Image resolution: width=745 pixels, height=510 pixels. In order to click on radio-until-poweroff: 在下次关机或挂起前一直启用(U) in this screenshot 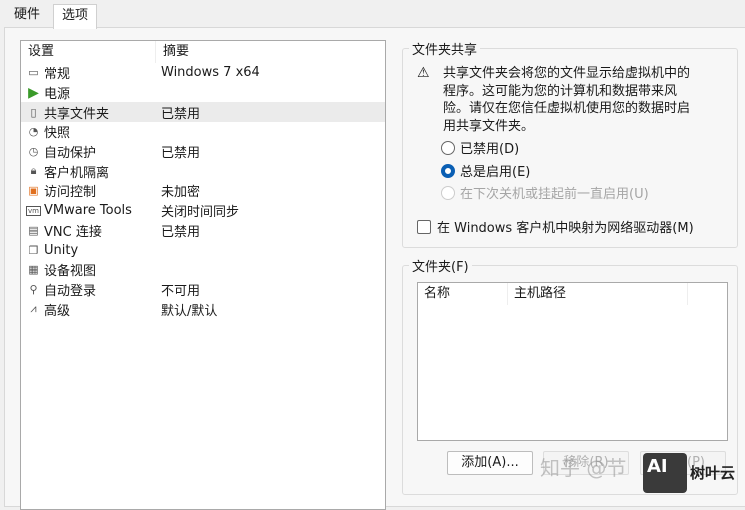, I will do `click(545, 192)`.